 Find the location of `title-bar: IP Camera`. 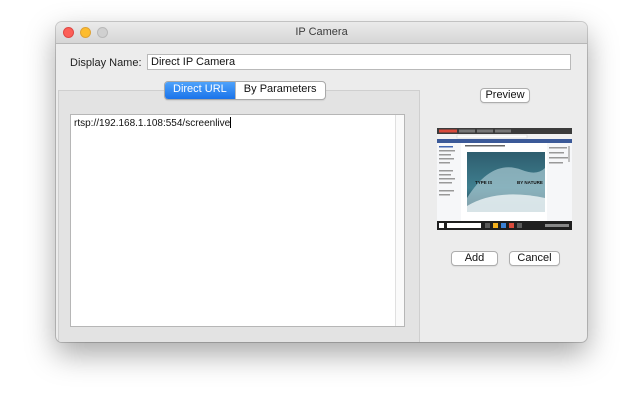

title-bar: IP Camera is located at coordinates (321, 33).